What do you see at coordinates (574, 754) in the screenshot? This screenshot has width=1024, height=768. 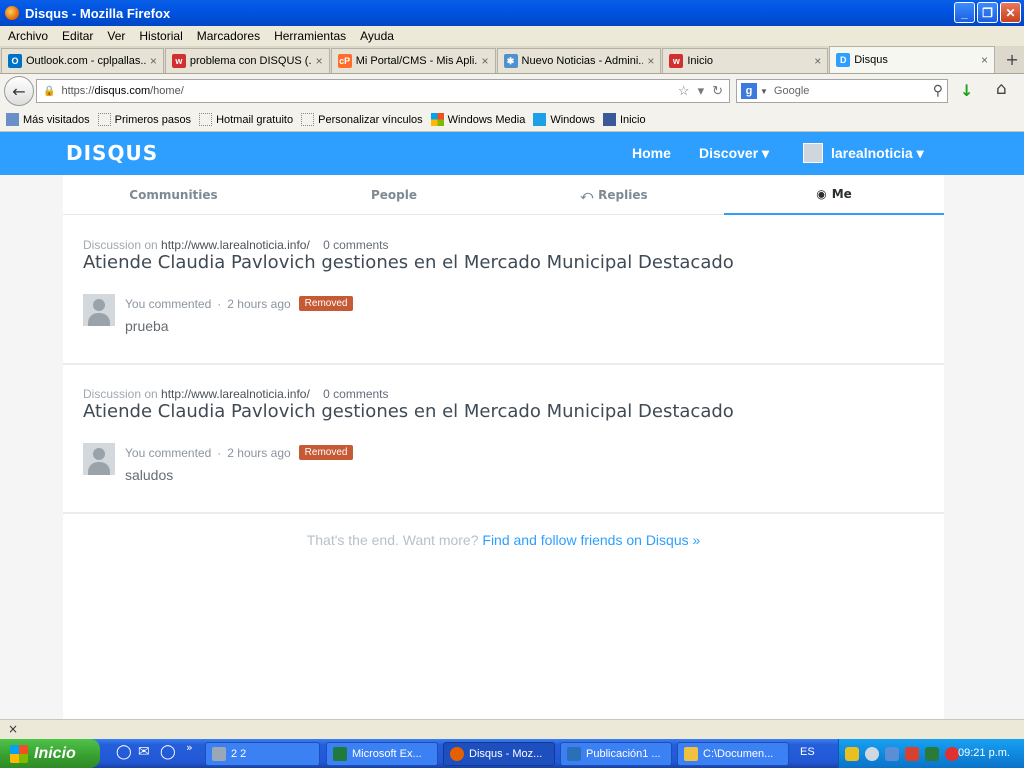 I see `publisher-icon` at bounding box center [574, 754].